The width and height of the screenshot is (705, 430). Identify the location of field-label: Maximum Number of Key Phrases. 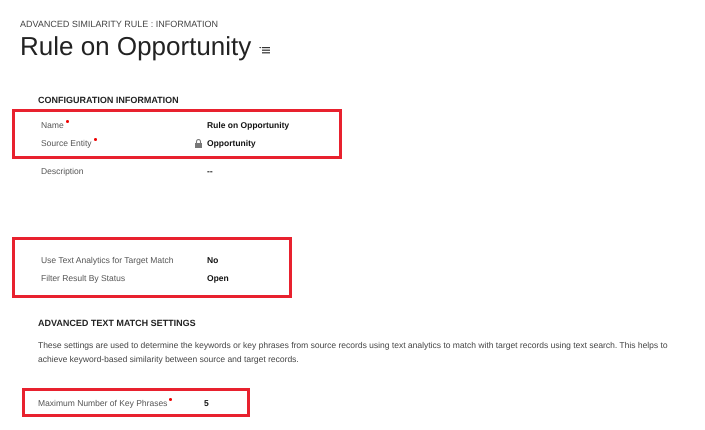
(103, 403).